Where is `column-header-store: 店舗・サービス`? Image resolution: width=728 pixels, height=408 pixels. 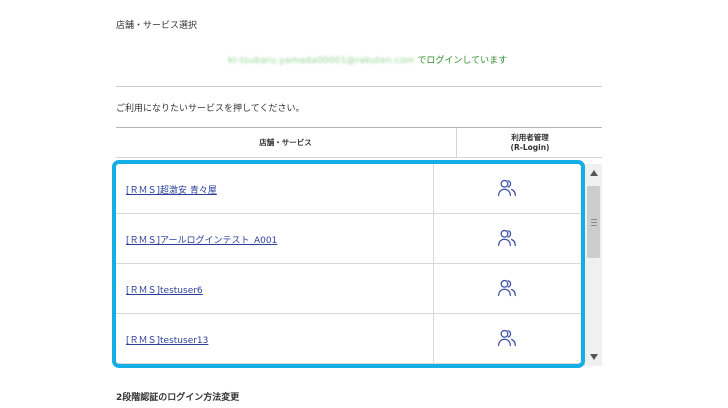
column-header-store: 店舗・サービス is located at coordinates (285, 142).